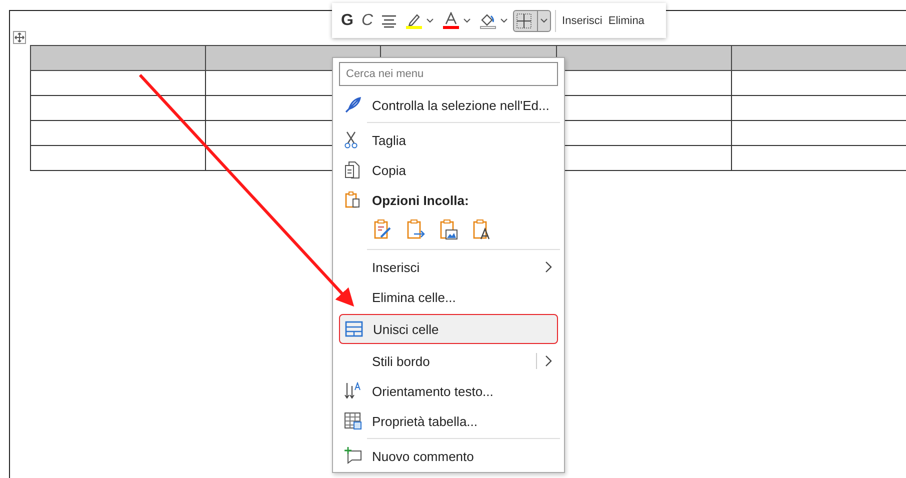 The width and height of the screenshot is (906, 478). What do you see at coordinates (383, 230) in the screenshot?
I see `paste-keep-formatting-icon` at bounding box center [383, 230].